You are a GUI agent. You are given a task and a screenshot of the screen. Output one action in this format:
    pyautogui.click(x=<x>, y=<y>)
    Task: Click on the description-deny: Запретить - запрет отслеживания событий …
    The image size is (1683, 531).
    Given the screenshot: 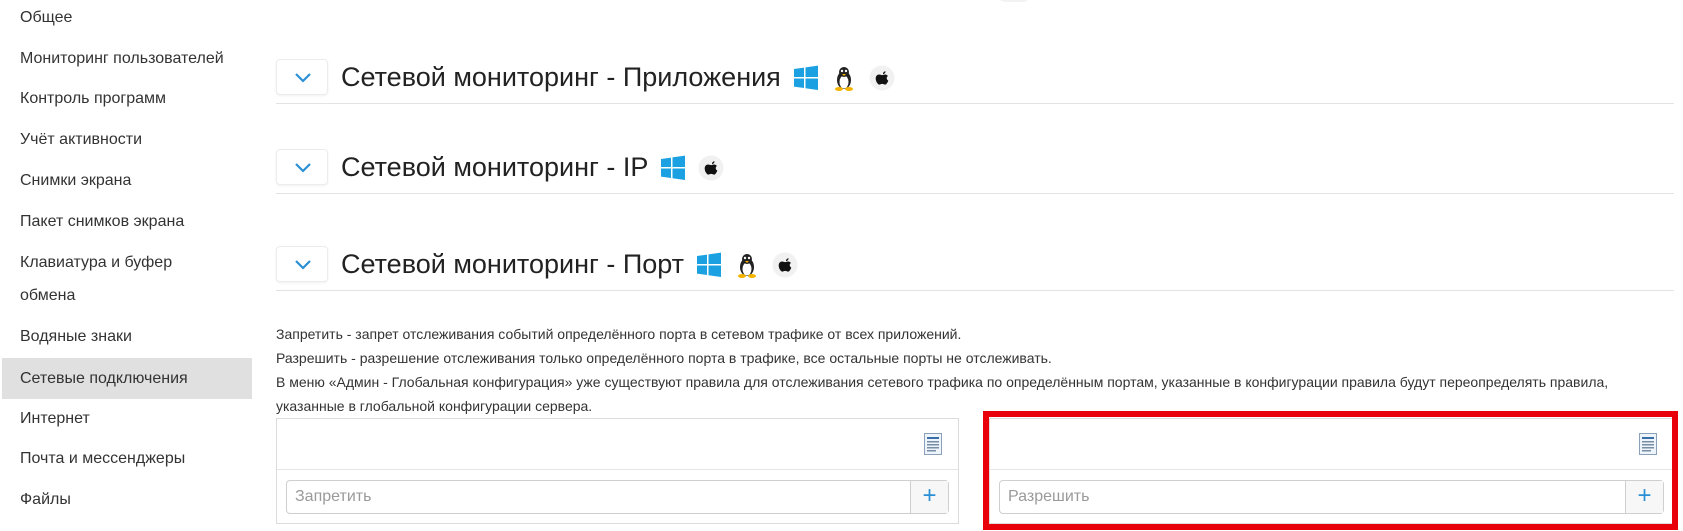 What is the action you would take?
    pyautogui.click(x=619, y=334)
    